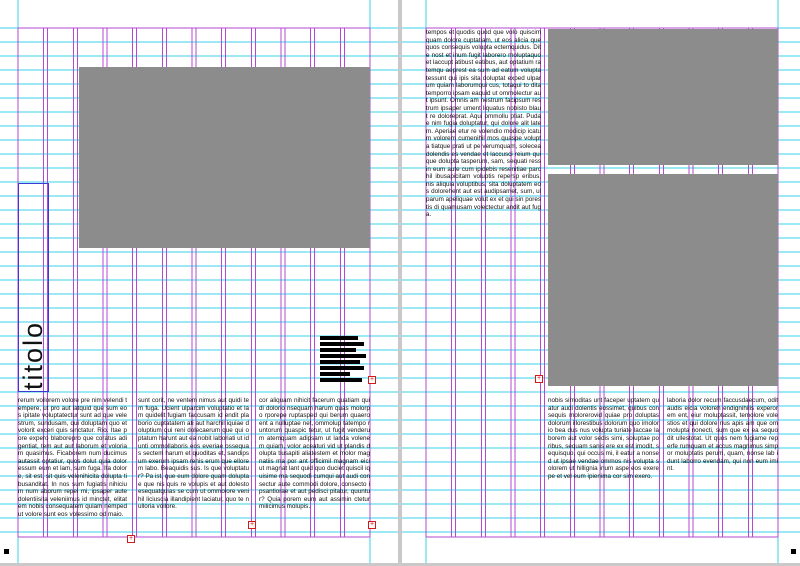 The height and width of the screenshot is (566, 800). What do you see at coordinates (344, 363) in the screenshot?
I see `redacted-block` at bounding box center [344, 363].